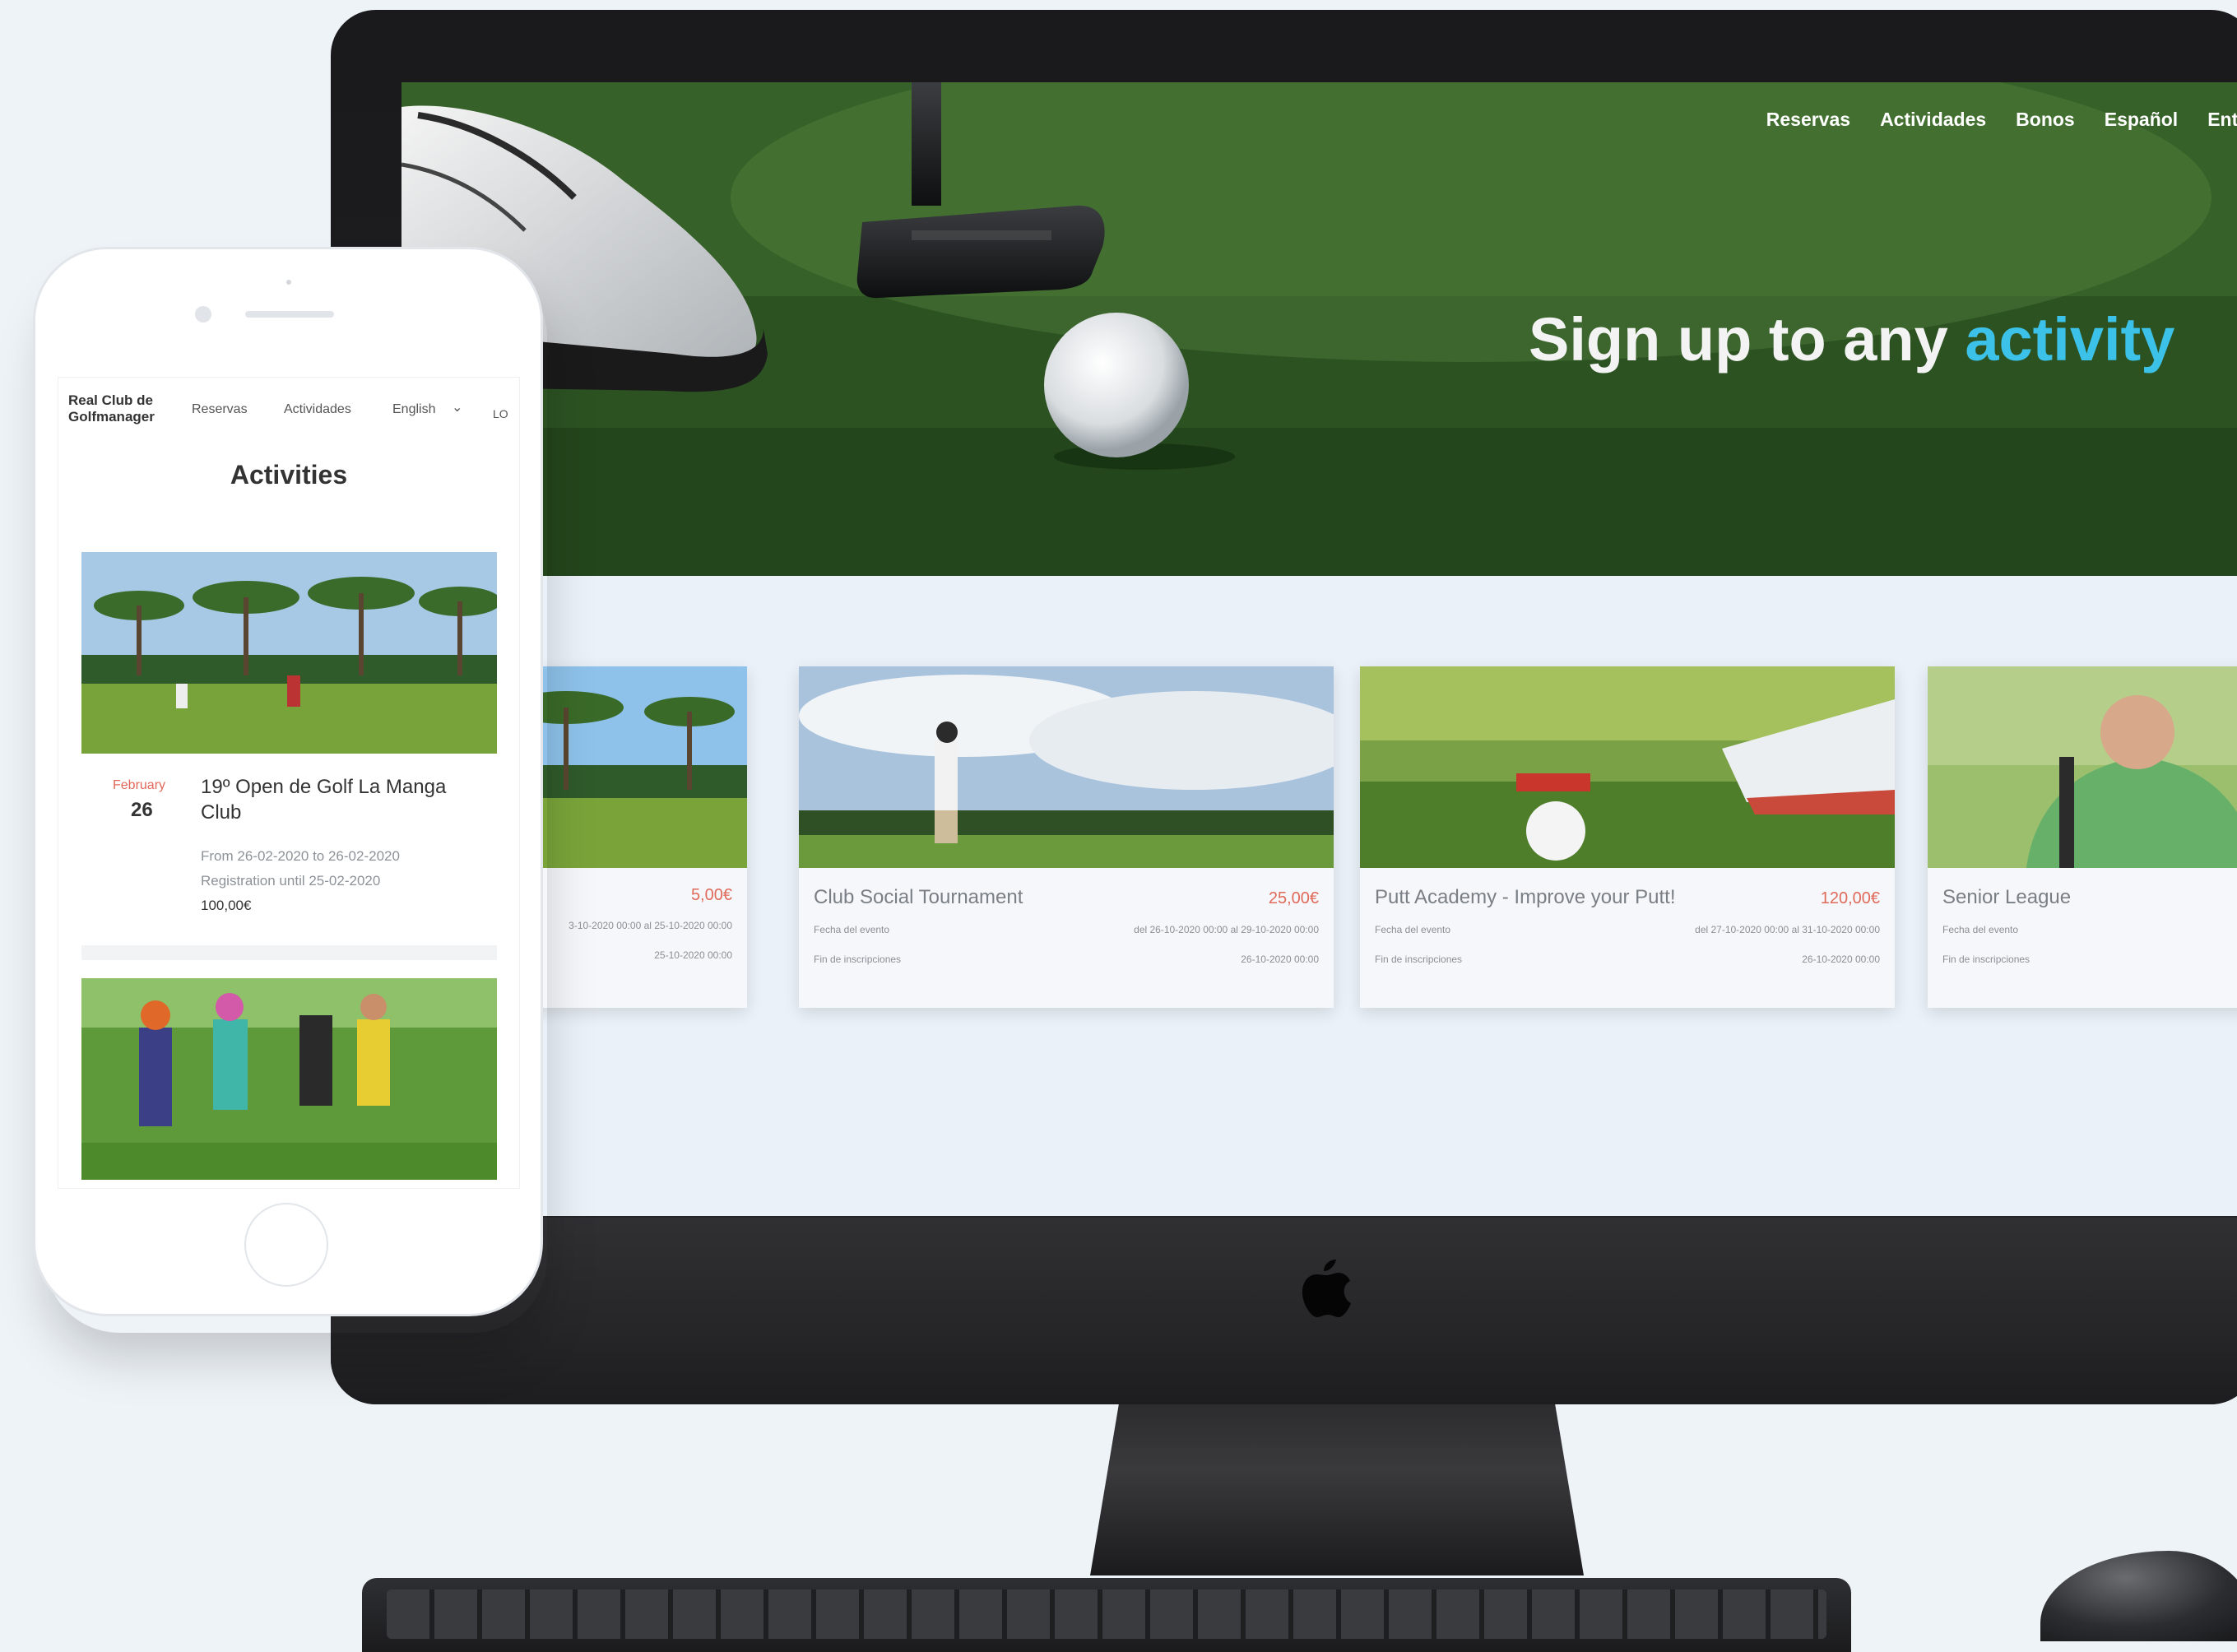  Describe the element at coordinates (288, 282) in the screenshot. I see `phone-sensor` at that location.